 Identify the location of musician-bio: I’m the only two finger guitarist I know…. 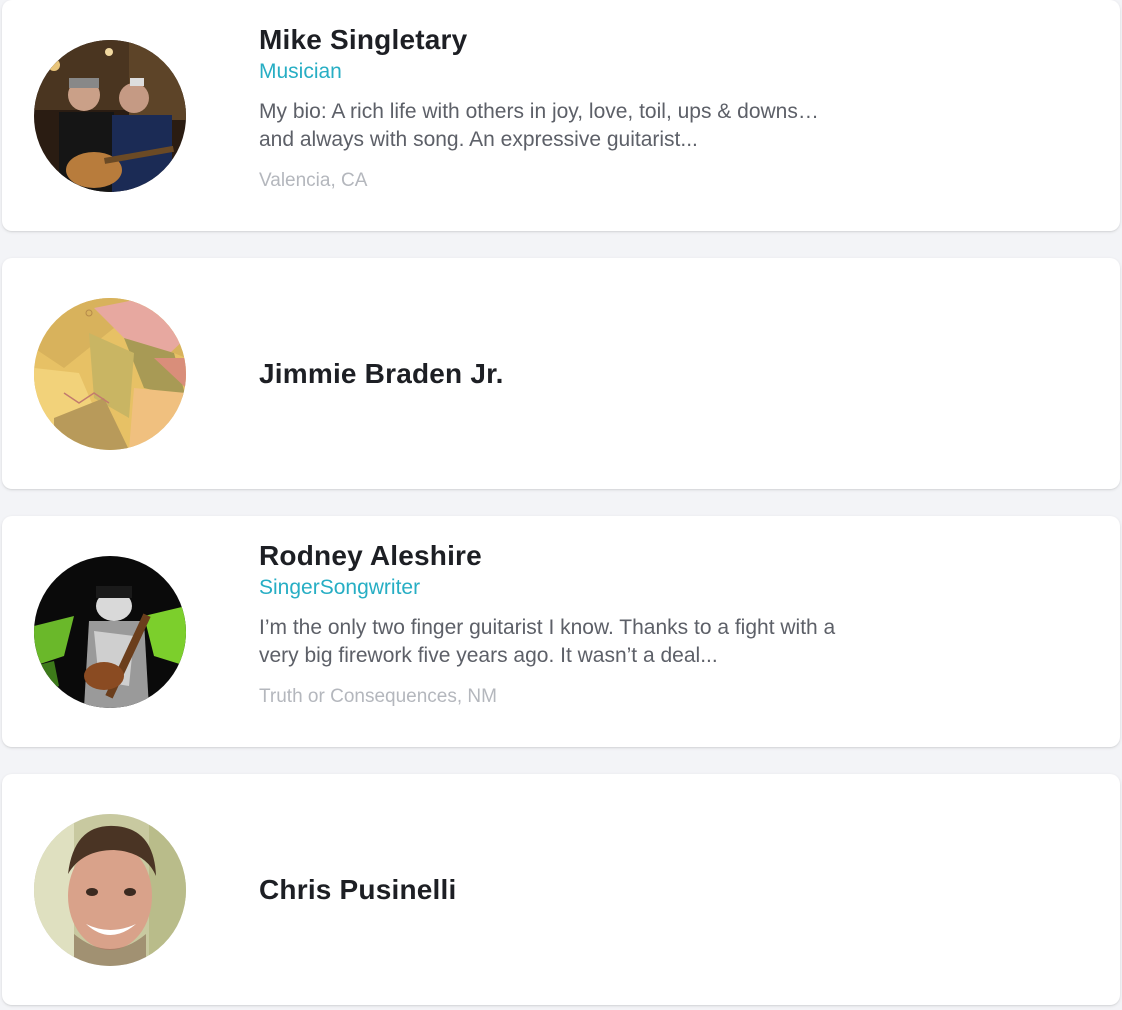
(547, 641).